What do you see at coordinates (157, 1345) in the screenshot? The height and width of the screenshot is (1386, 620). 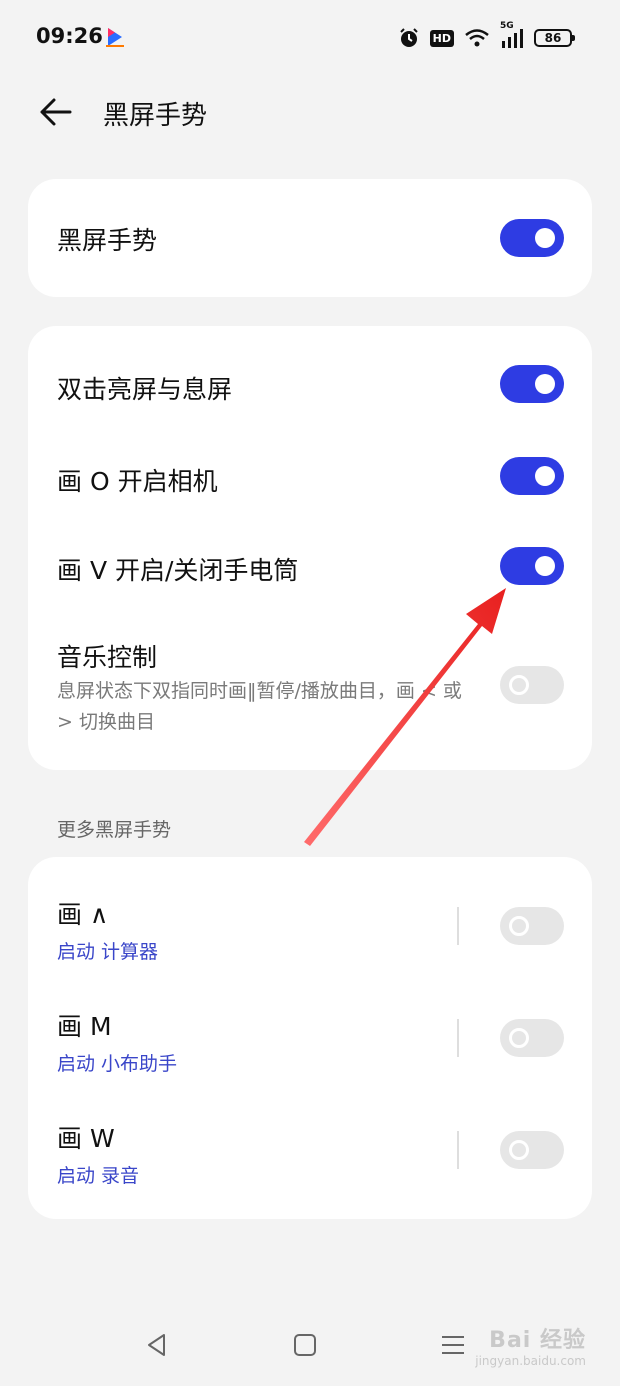 I see `back-triangle-icon` at bounding box center [157, 1345].